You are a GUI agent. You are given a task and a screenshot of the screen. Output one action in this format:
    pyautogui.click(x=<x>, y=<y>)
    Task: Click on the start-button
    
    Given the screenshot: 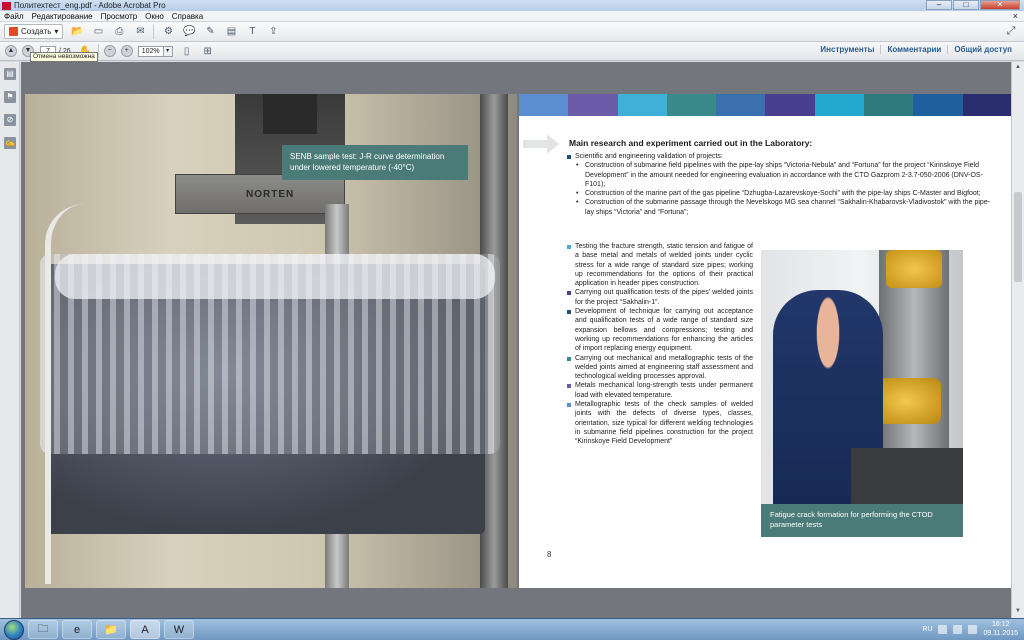 What is the action you would take?
    pyautogui.click(x=14, y=629)
    